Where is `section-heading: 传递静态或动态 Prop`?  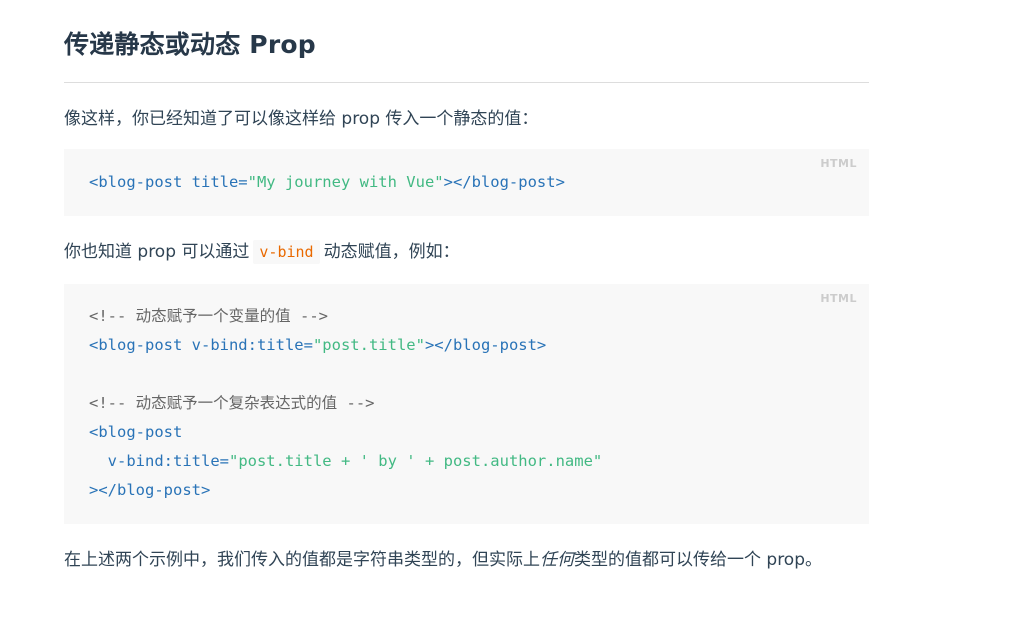 section-heading: 传递静态或动态 Prop is located at coordinates (190, 44).